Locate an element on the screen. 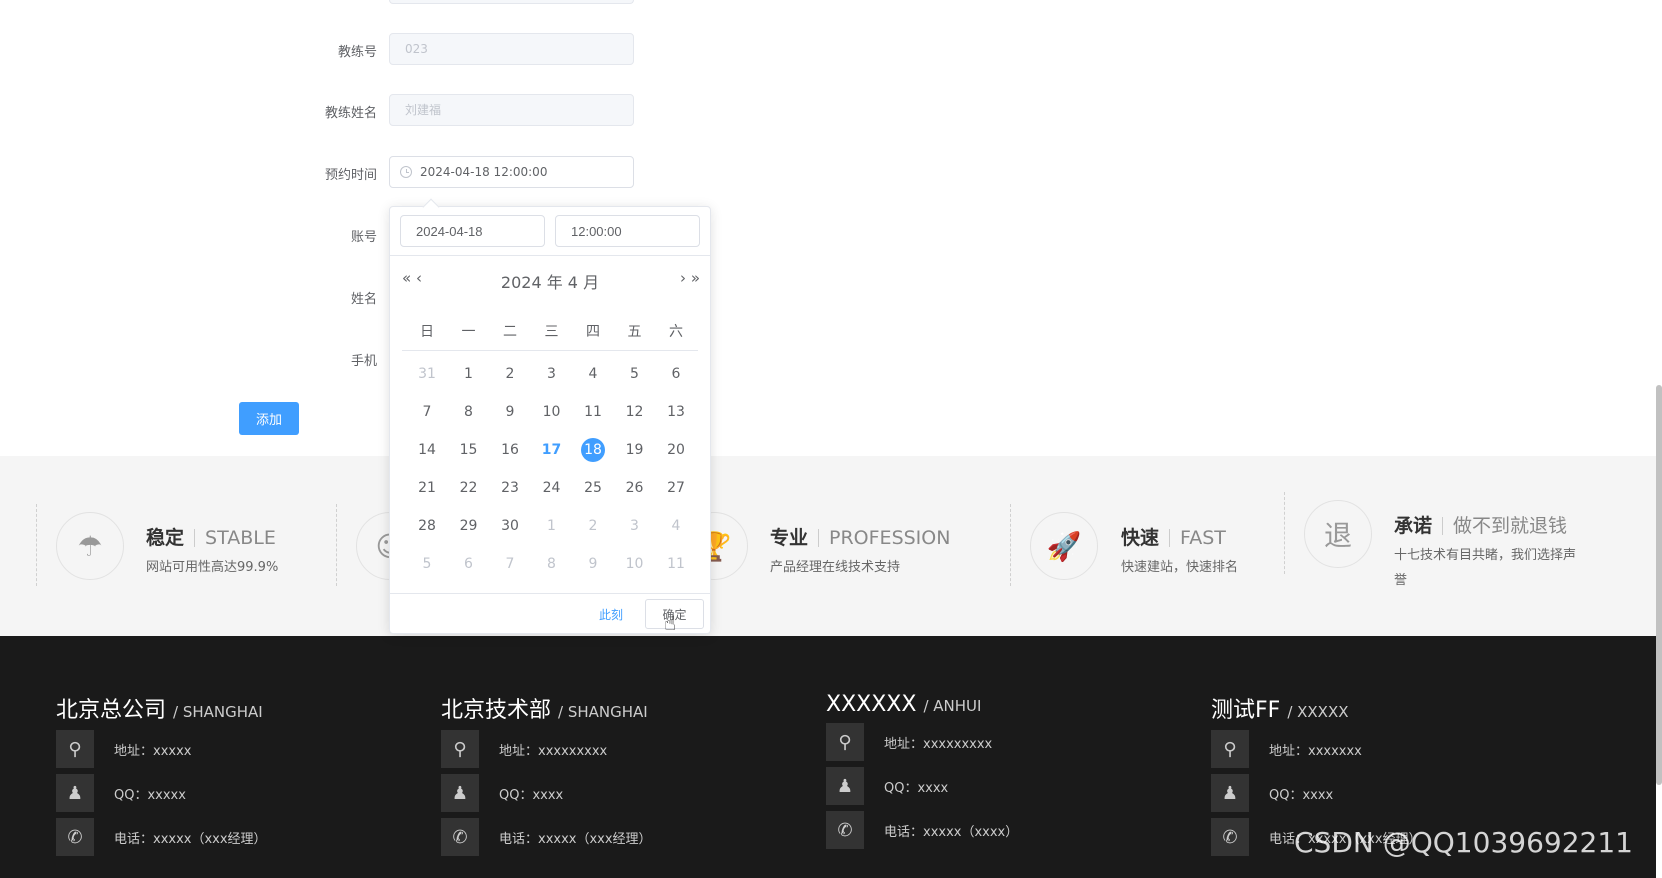 The image size is (1662, 878). calendar-day-number: 19 is located at coordinates (634, 450).